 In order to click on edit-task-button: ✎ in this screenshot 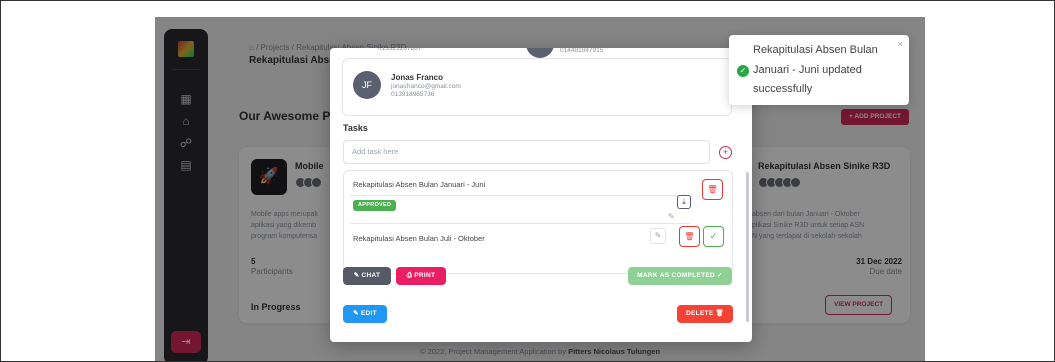, I will do `click(658, 236)`.